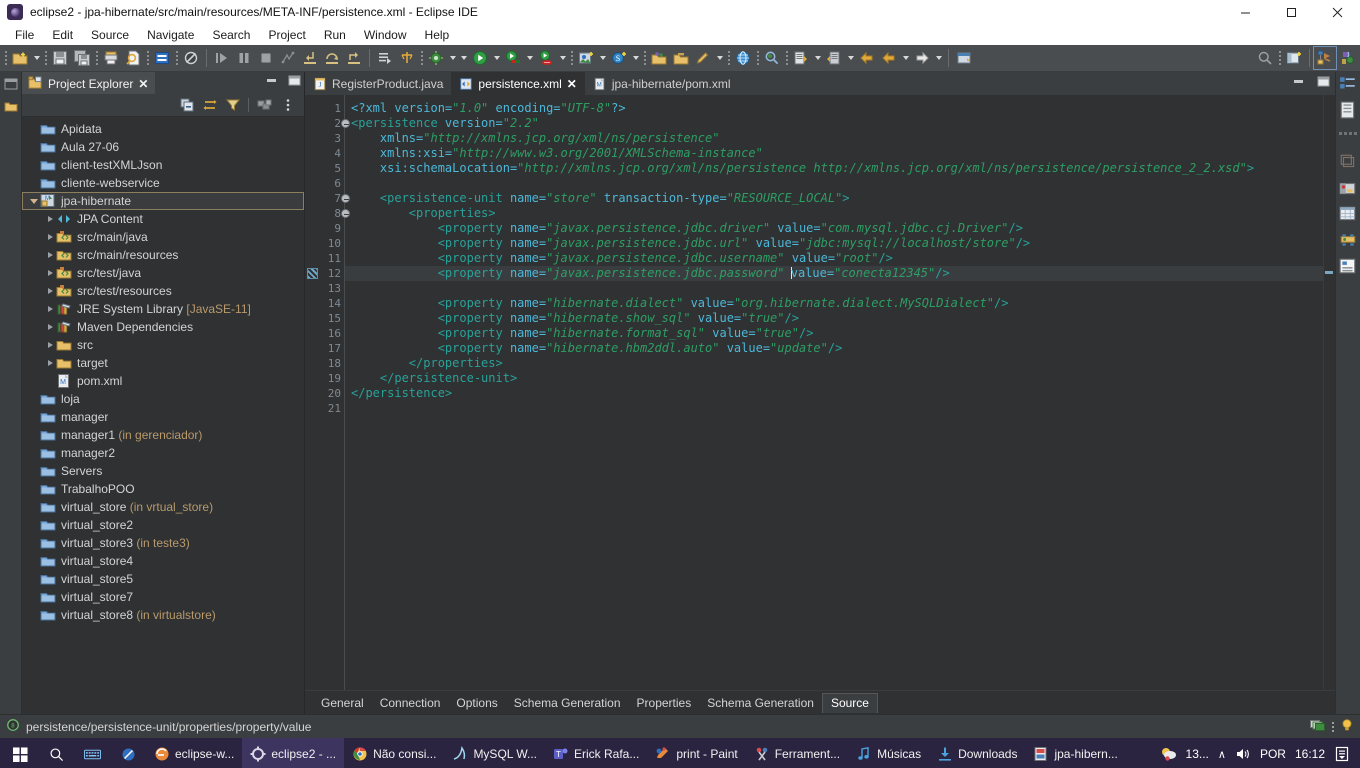  What do you see at coordinates (312, 273) in the screenshot?
I see `bookmark-marker-icon` at bounding box center [312, 273].